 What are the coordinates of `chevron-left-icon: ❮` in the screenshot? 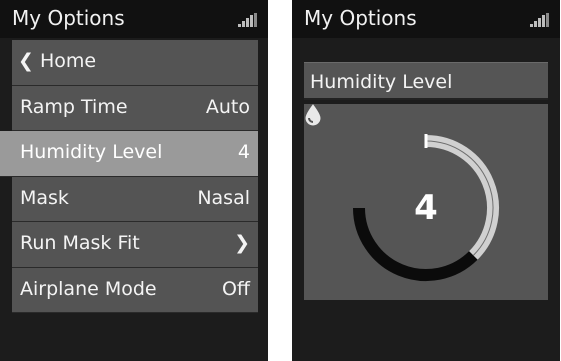 It's located at (26, 61).